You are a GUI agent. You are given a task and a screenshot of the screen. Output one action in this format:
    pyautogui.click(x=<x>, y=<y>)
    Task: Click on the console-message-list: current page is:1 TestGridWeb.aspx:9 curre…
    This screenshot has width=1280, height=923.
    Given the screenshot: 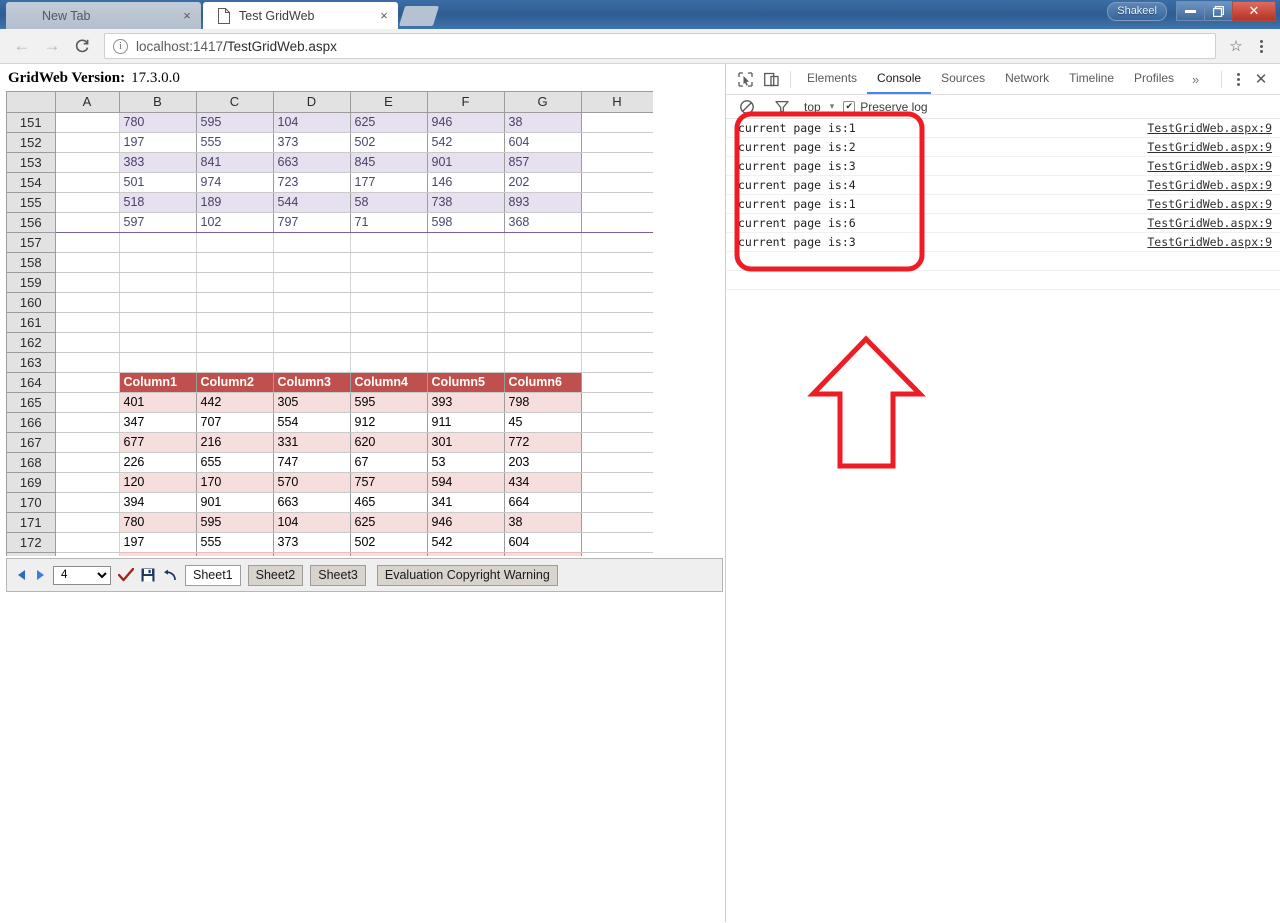 What is the action you would take?
    pyautogui.click(x=1003, y=204)
    